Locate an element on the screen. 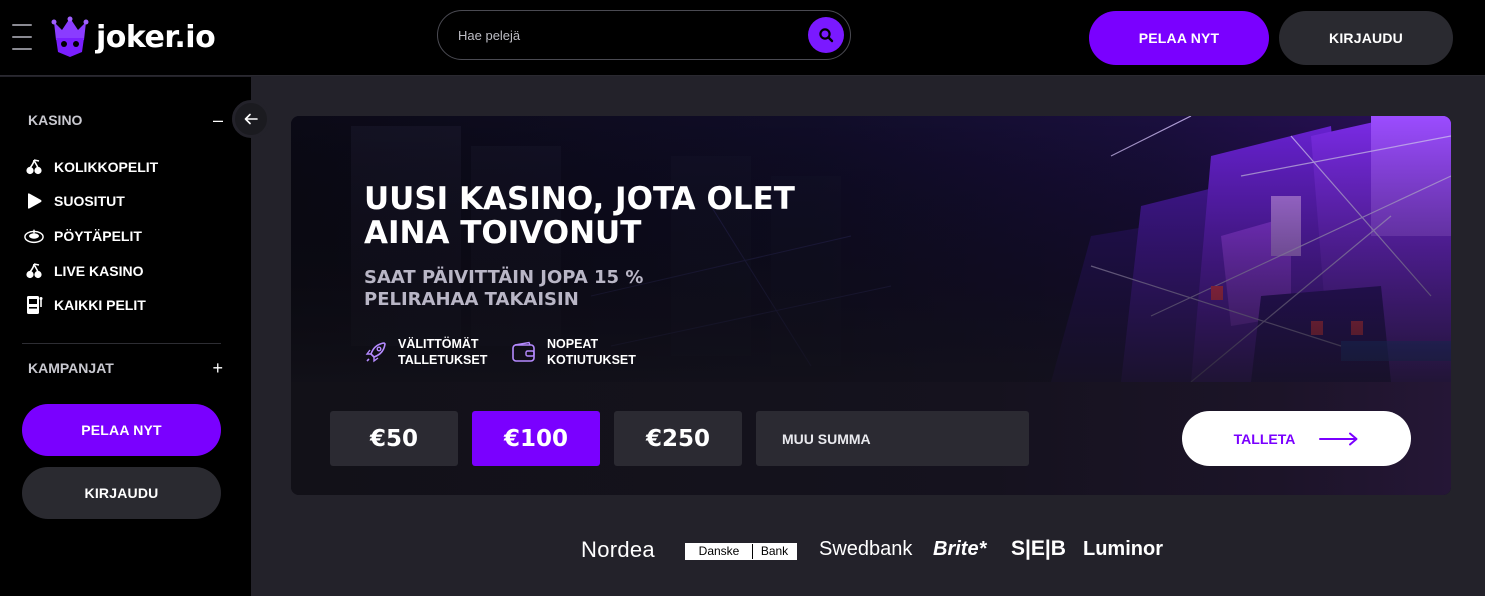 The height and width of the screenshot is (596, 1485). search-bar is located at coordinates (644, 35).